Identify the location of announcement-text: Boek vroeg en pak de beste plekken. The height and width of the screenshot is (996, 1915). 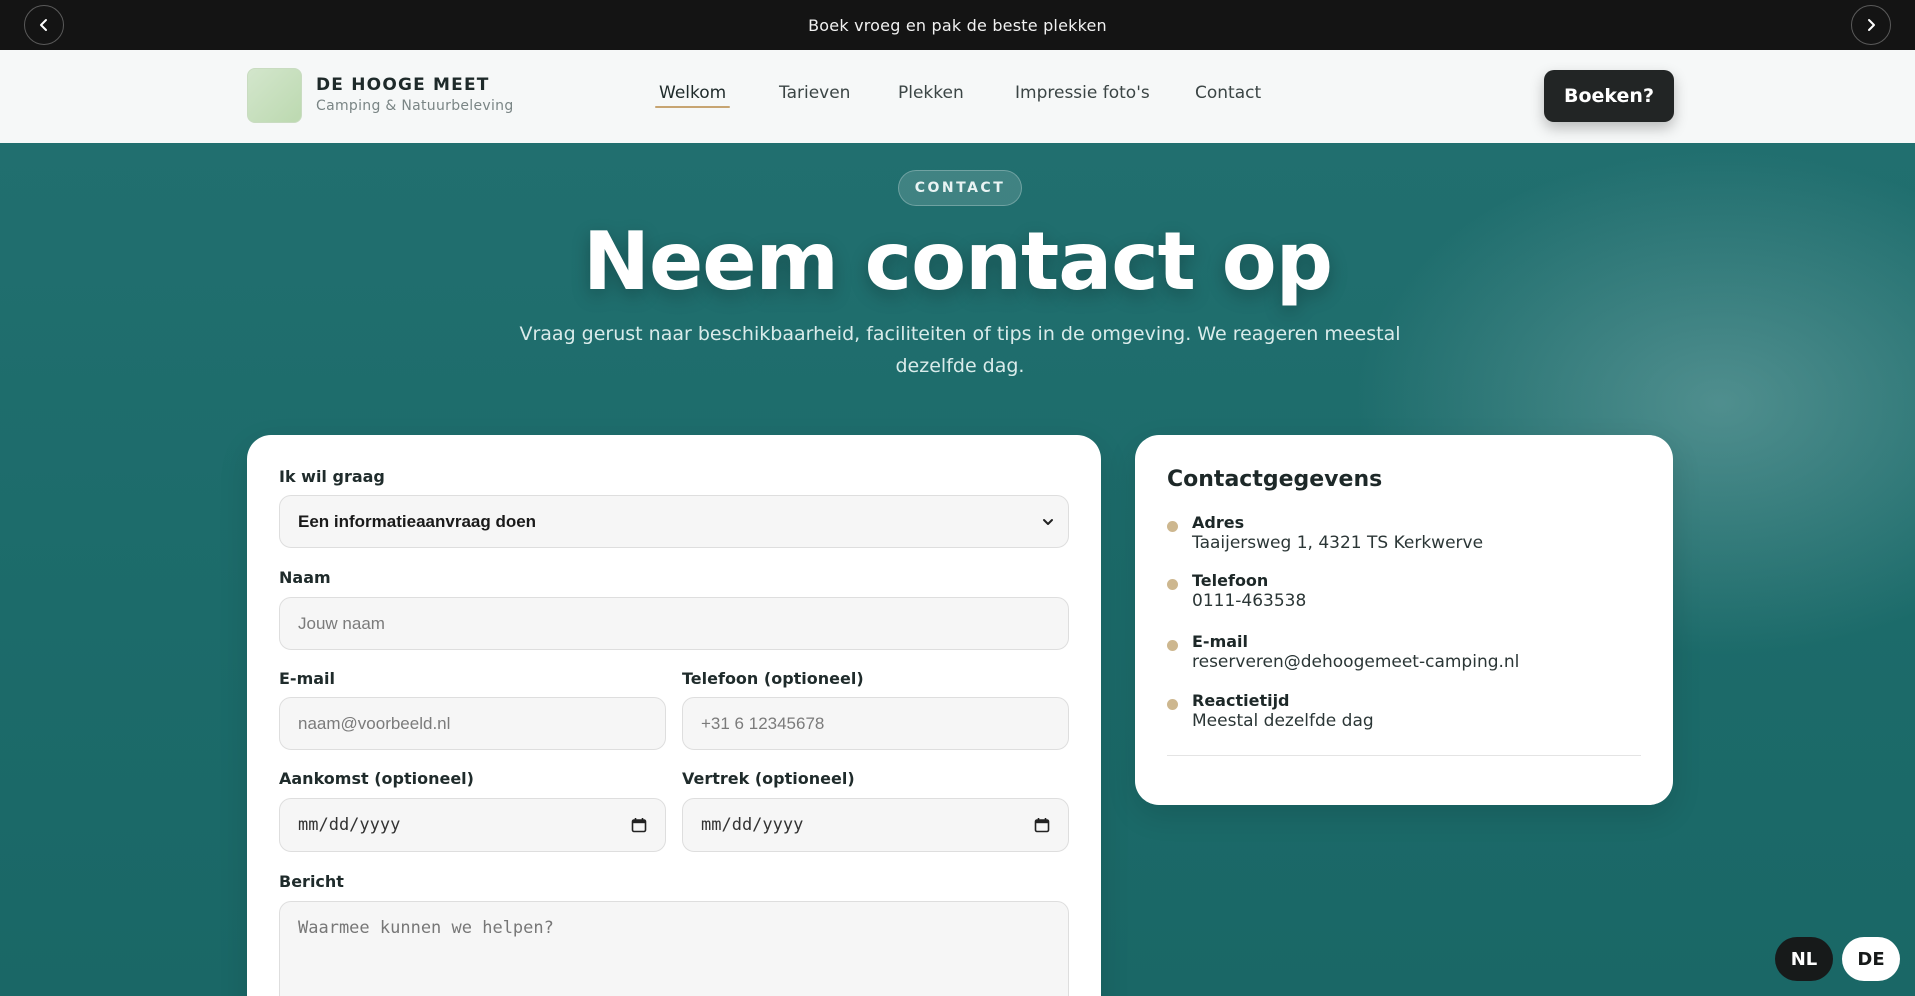
(957, 25).